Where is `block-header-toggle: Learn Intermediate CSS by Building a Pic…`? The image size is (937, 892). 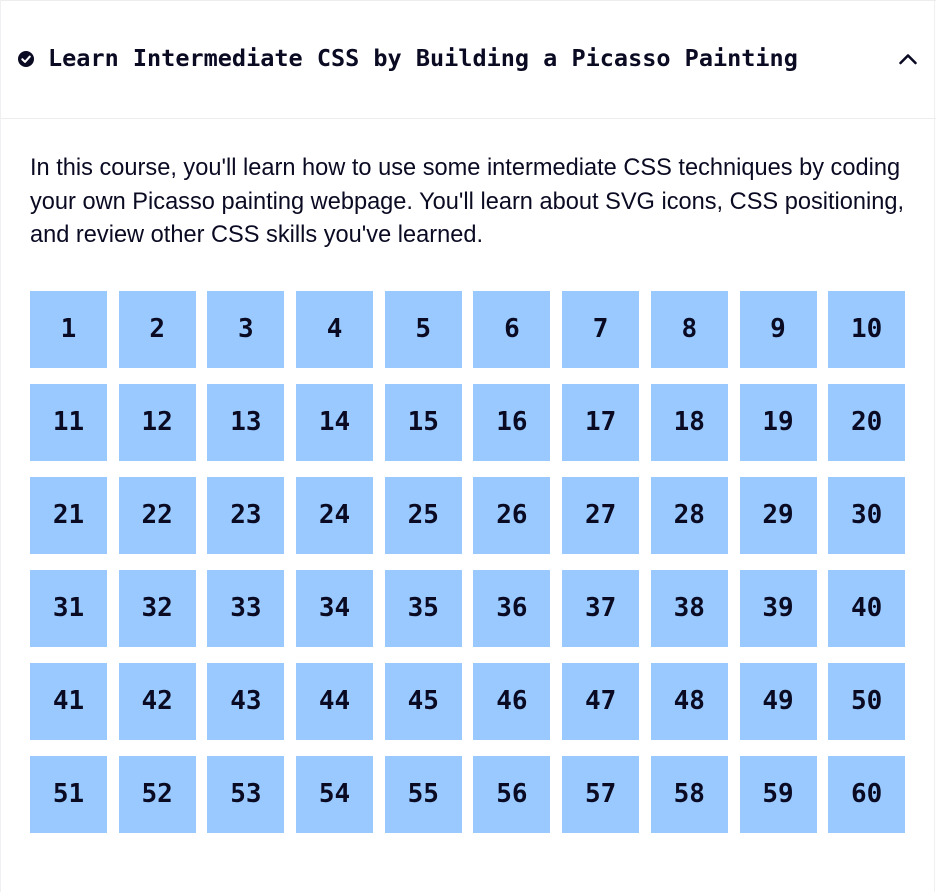
block-header-toggle: Learn Intermediate CSS by Building a Pic… is located at coordinates (468, 60).